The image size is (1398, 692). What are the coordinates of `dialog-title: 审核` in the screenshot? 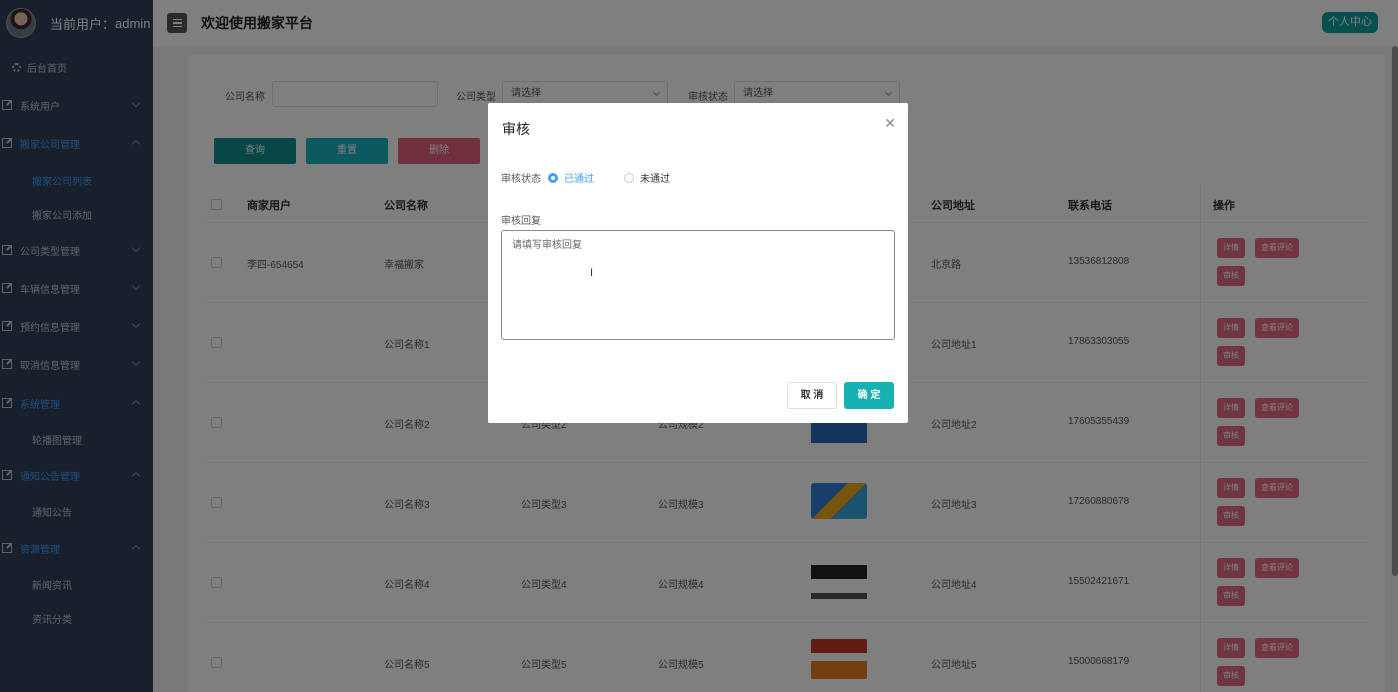 It's located at (516, 129).